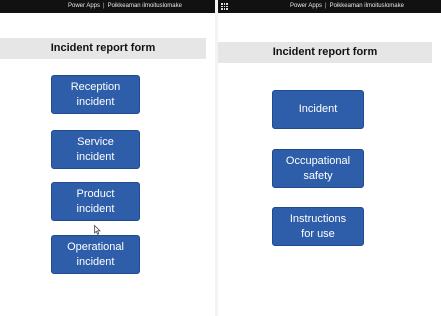 This screenshot has width=441, height=316. What do you see at coordinates (95, 156) in the screenshot?
I see `service-incident-button-line2: incident` at bounding box center [95, 156].